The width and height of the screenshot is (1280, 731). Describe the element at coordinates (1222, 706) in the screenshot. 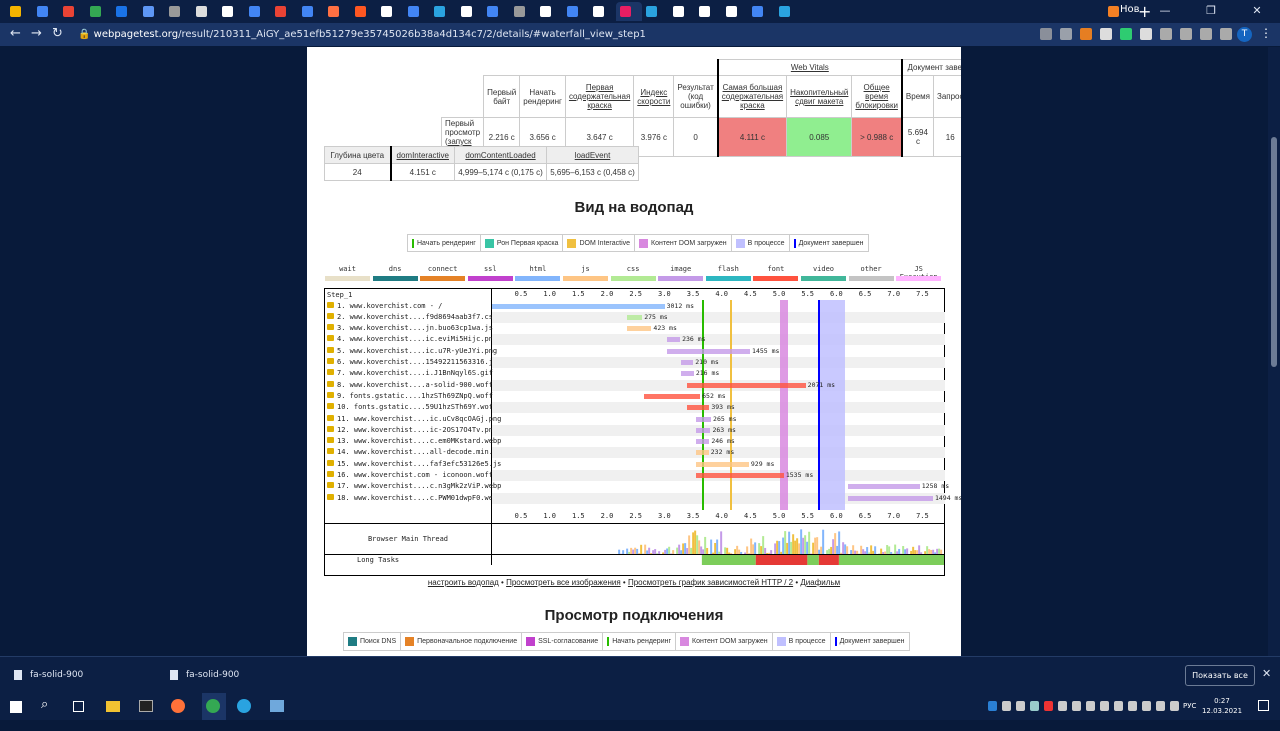

I see `system-clock: 0:2712.03.2021` at that location.